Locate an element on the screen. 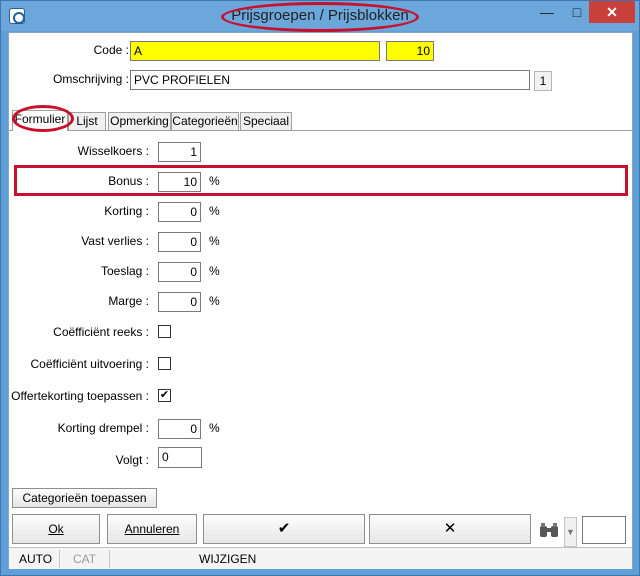  code-label: Code : is located at coordinates (111, 50).